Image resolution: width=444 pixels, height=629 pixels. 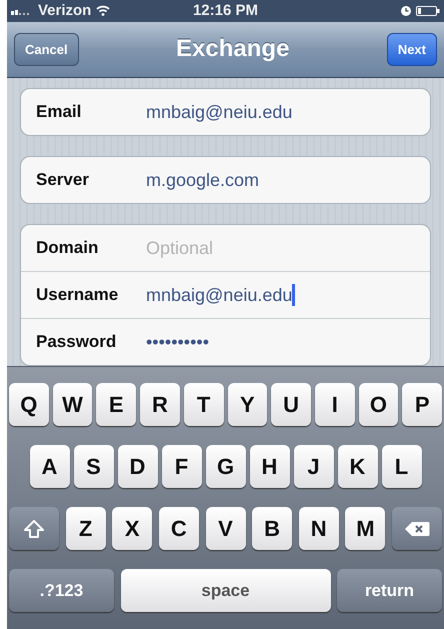 I want to click on shift-icon, so click(x=34, y=529).